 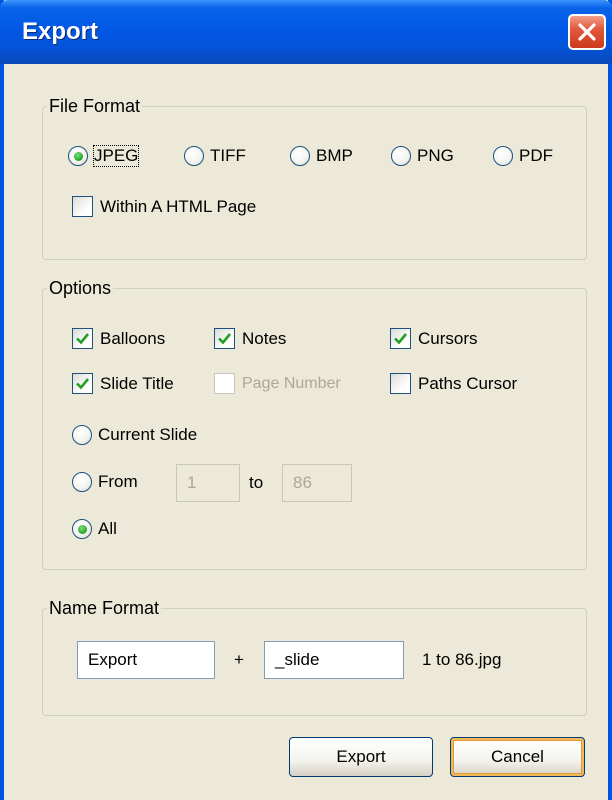 I want to click on radio-all: All, so click(x=94, y=529).